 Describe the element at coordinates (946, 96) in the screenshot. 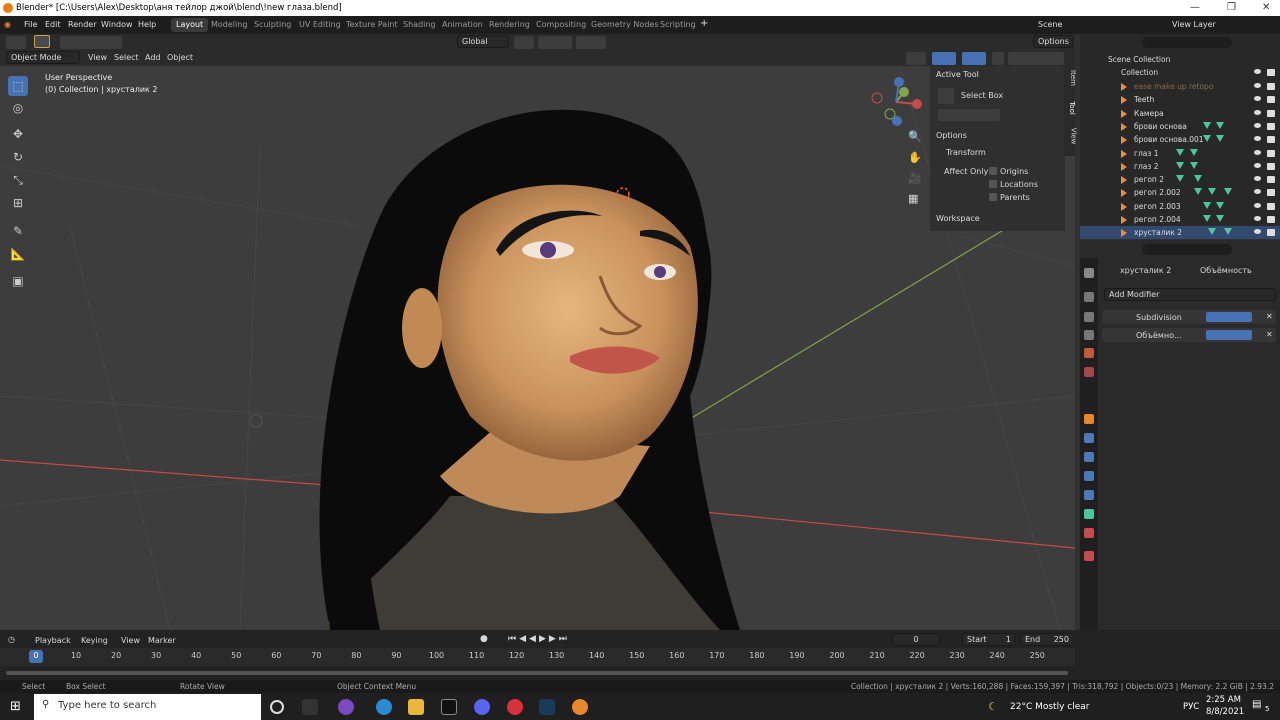

I see `select-box-icon` at that location.